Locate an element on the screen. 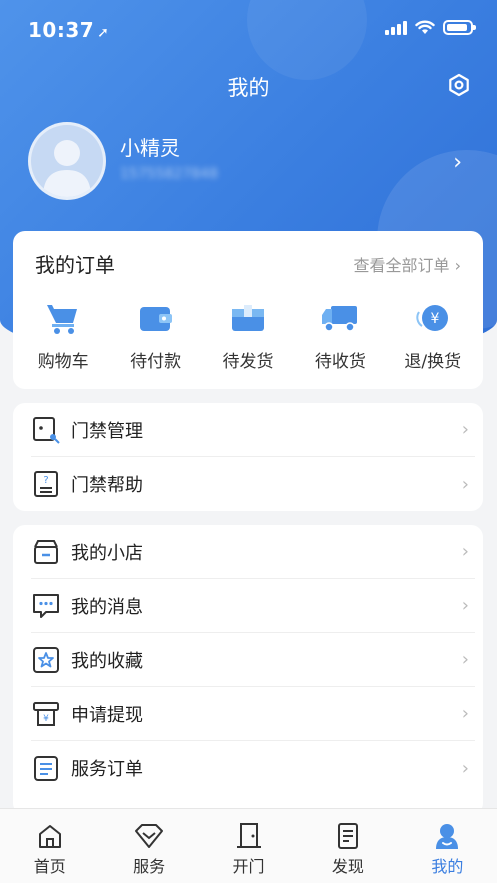  phone-number: 15755827848 is located at coordinates (169, 174).